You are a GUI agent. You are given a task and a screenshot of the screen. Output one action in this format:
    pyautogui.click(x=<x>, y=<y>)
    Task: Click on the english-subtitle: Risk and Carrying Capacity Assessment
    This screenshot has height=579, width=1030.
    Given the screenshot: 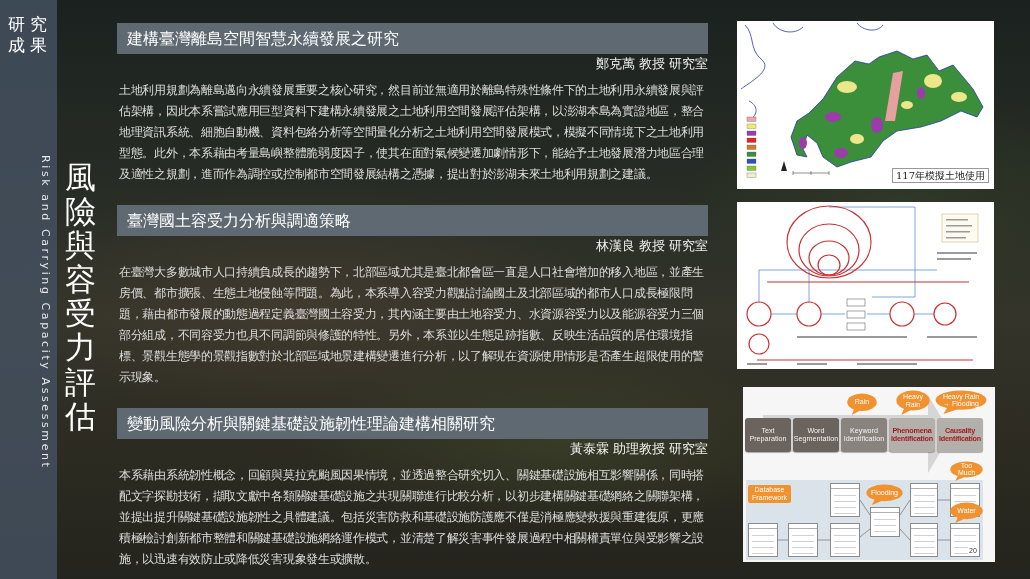 What is the action you would take?
    pyautogui.click(x=45, y=312)
    